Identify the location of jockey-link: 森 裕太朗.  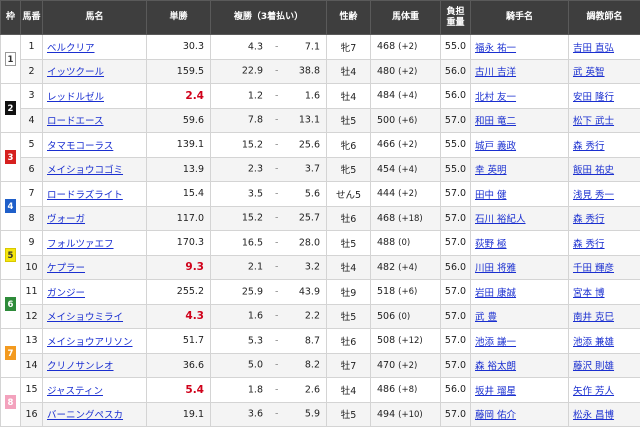
(495, 366).